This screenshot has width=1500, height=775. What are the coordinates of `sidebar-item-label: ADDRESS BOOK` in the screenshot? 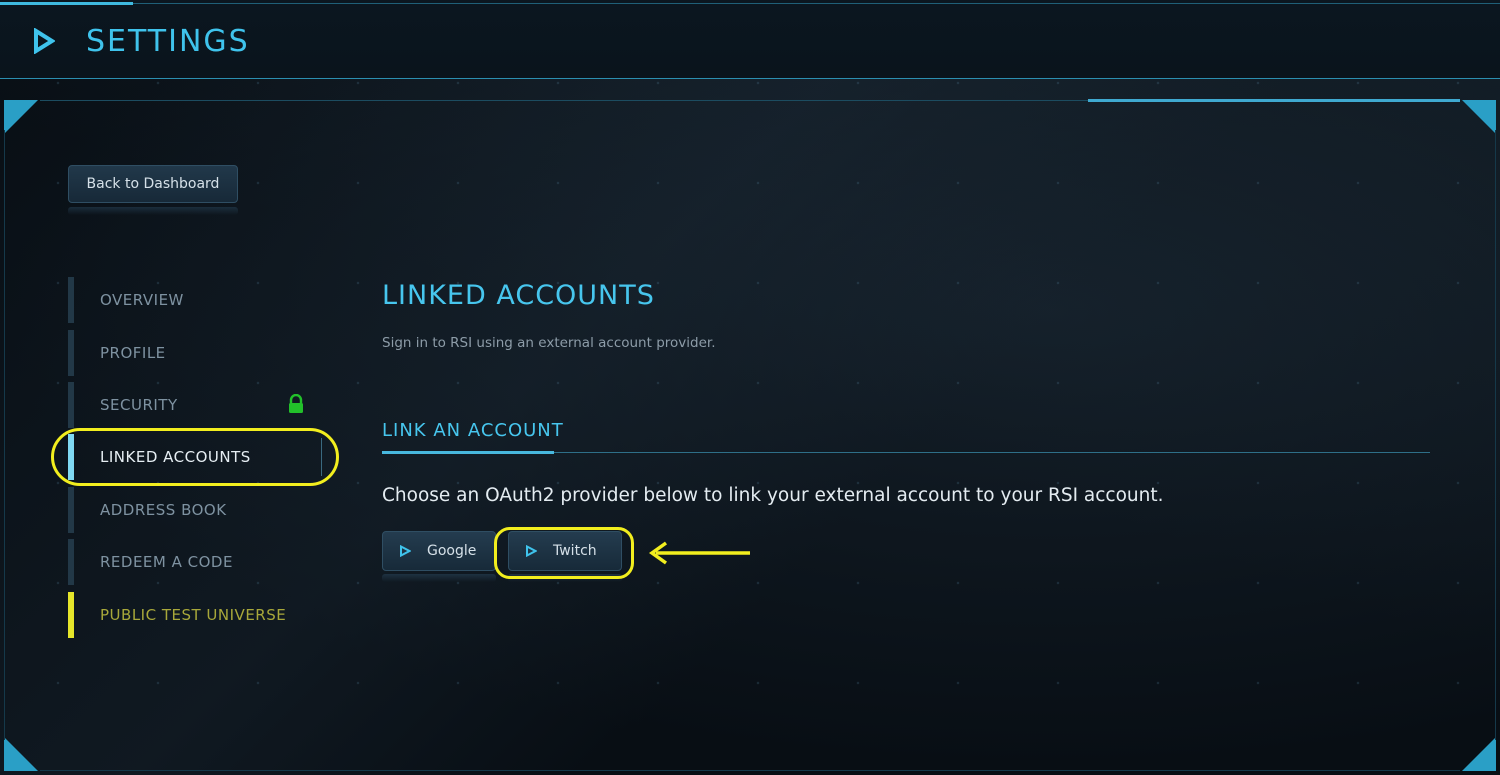 It's located at (163, 510).